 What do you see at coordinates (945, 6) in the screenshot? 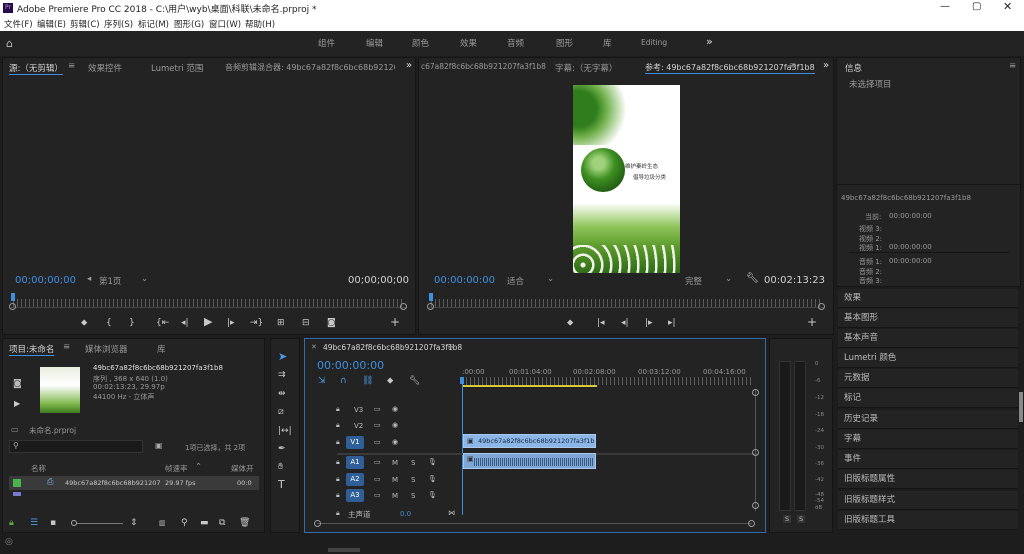
I see `minimize-icon: —` at bounding box center [945, 6].